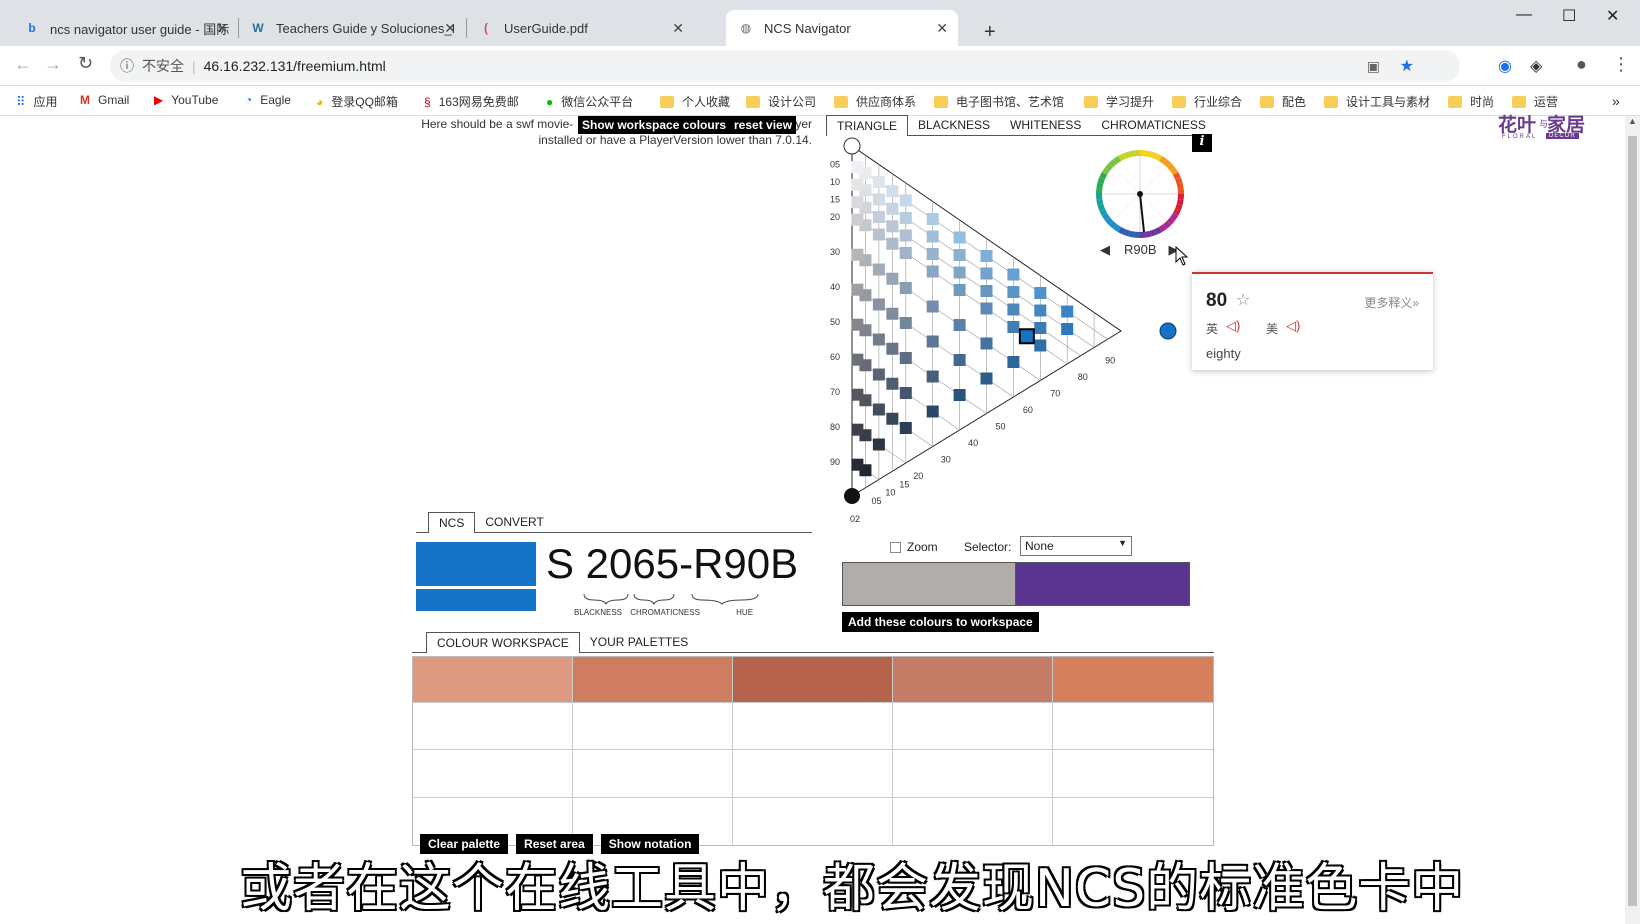 The image size is (1640, 924). What do you see at coordinates (999, 101) in the screenshot?
I see `bookmark-folder: 电子图书馆、艺术馆` at bounding box center [999, 101].